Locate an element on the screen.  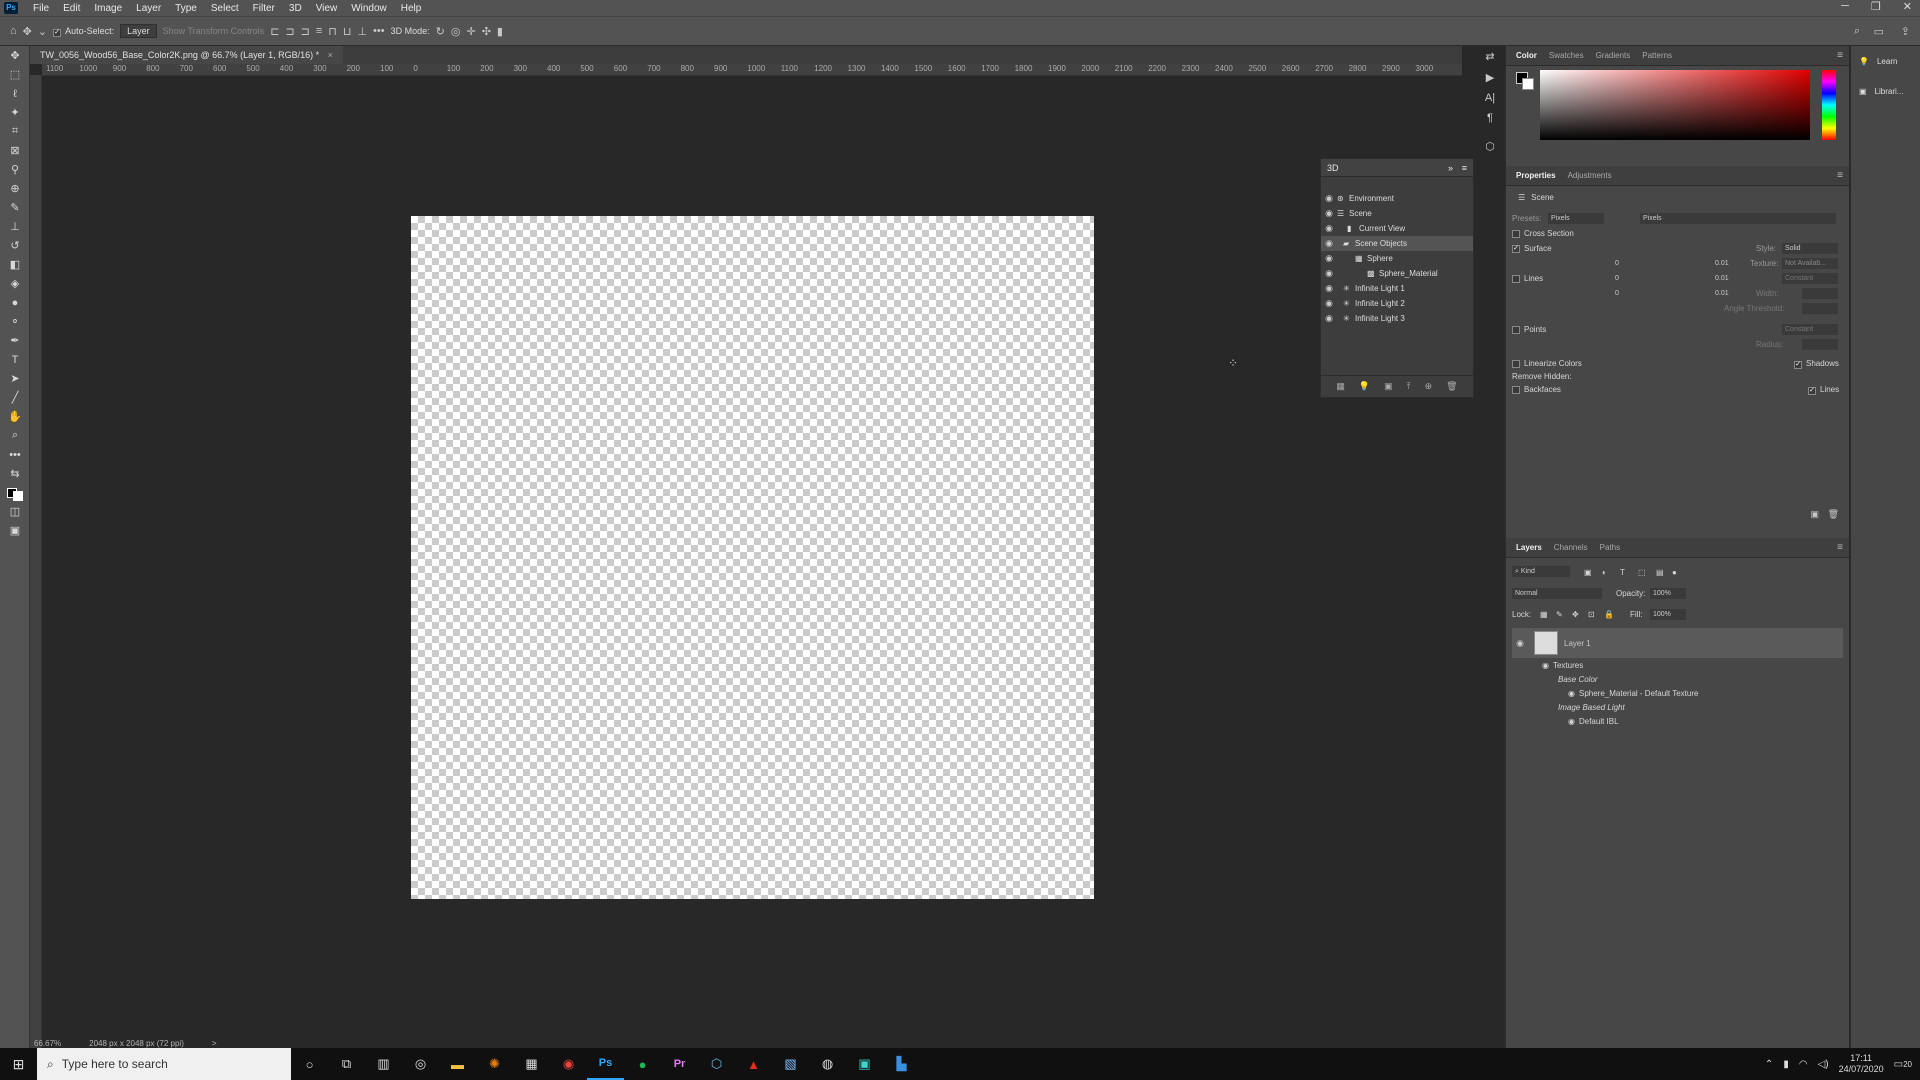
filter-shape-icon: ⬚ is located at coordinates (1642, 572).